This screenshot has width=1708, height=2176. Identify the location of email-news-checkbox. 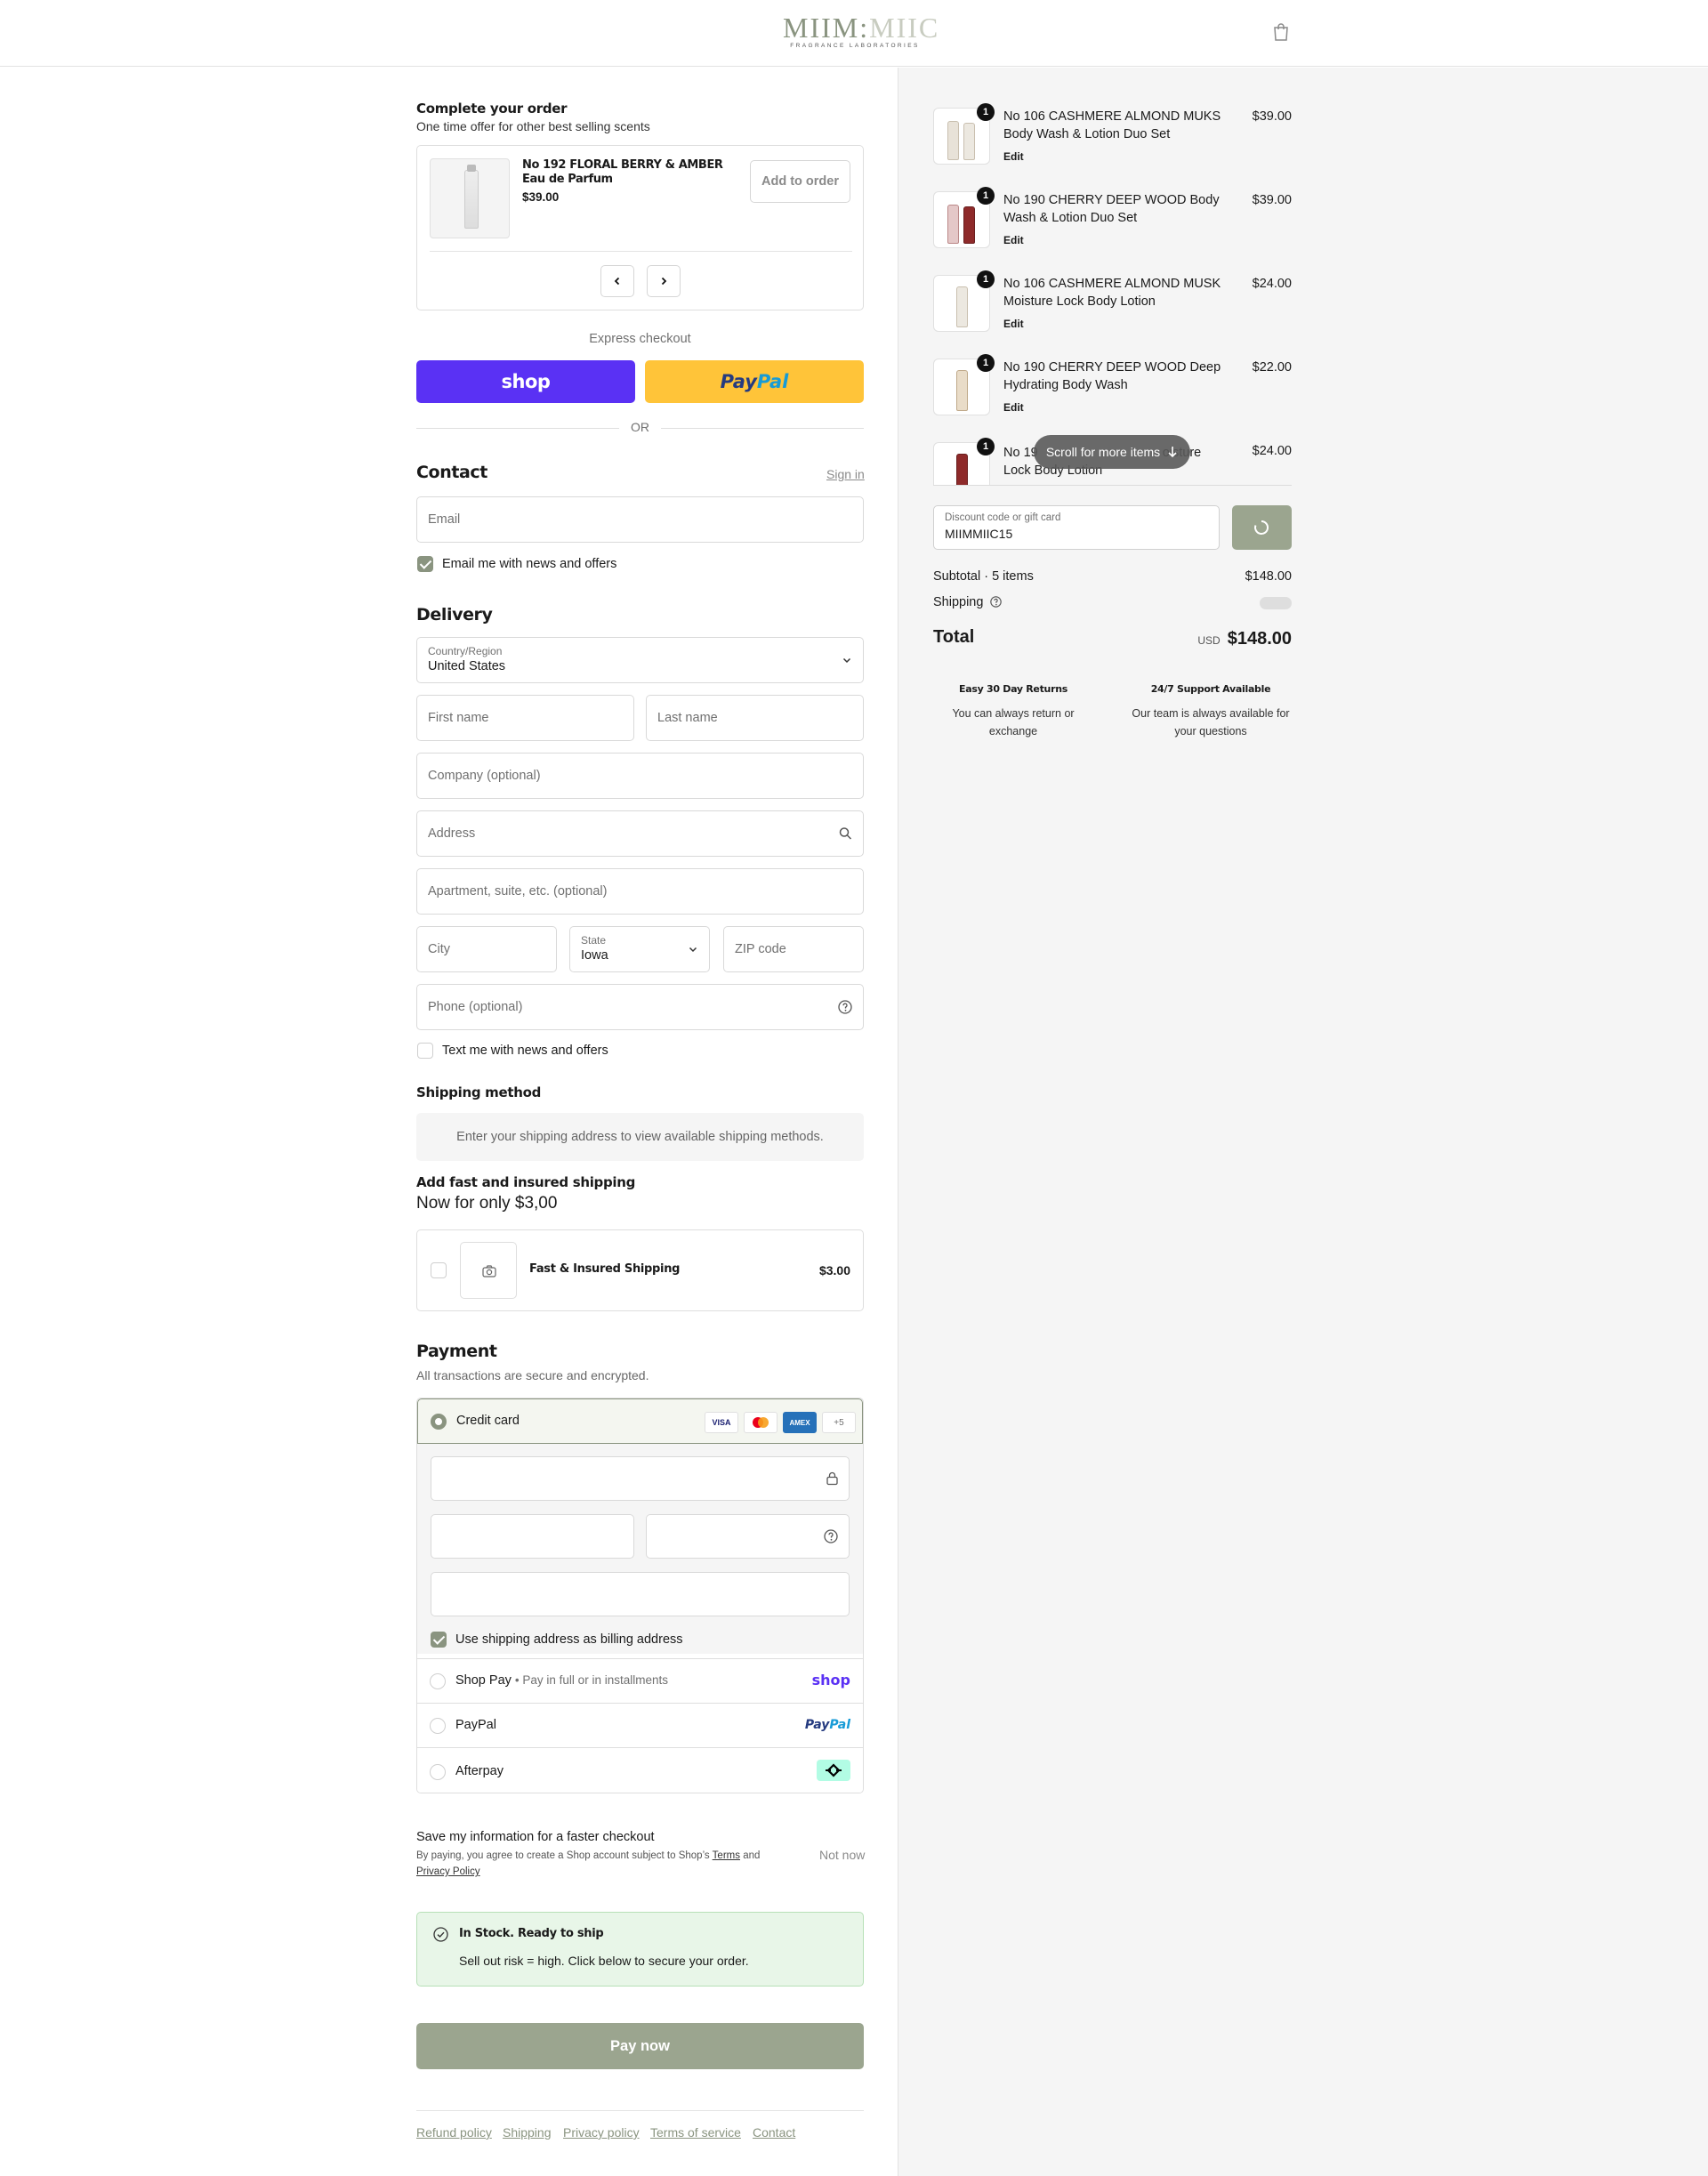
(425, 564).